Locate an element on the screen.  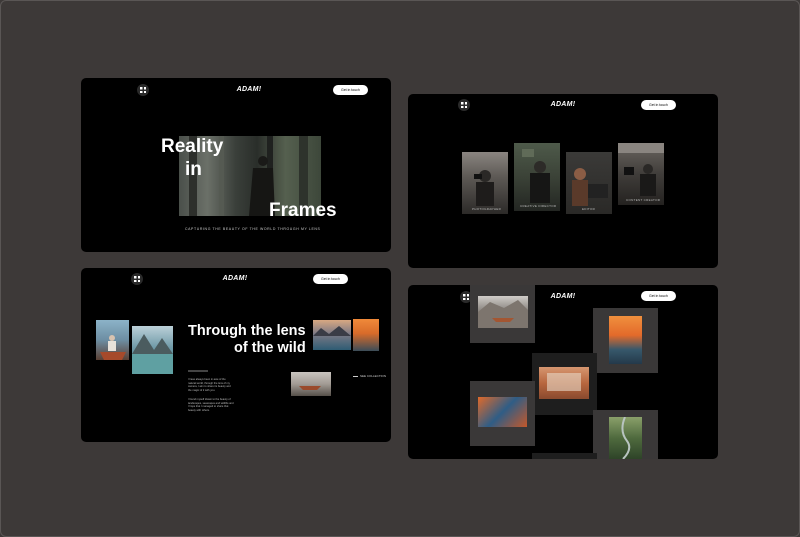
antelope-canyon-photo is located at coordinates (502, 412).